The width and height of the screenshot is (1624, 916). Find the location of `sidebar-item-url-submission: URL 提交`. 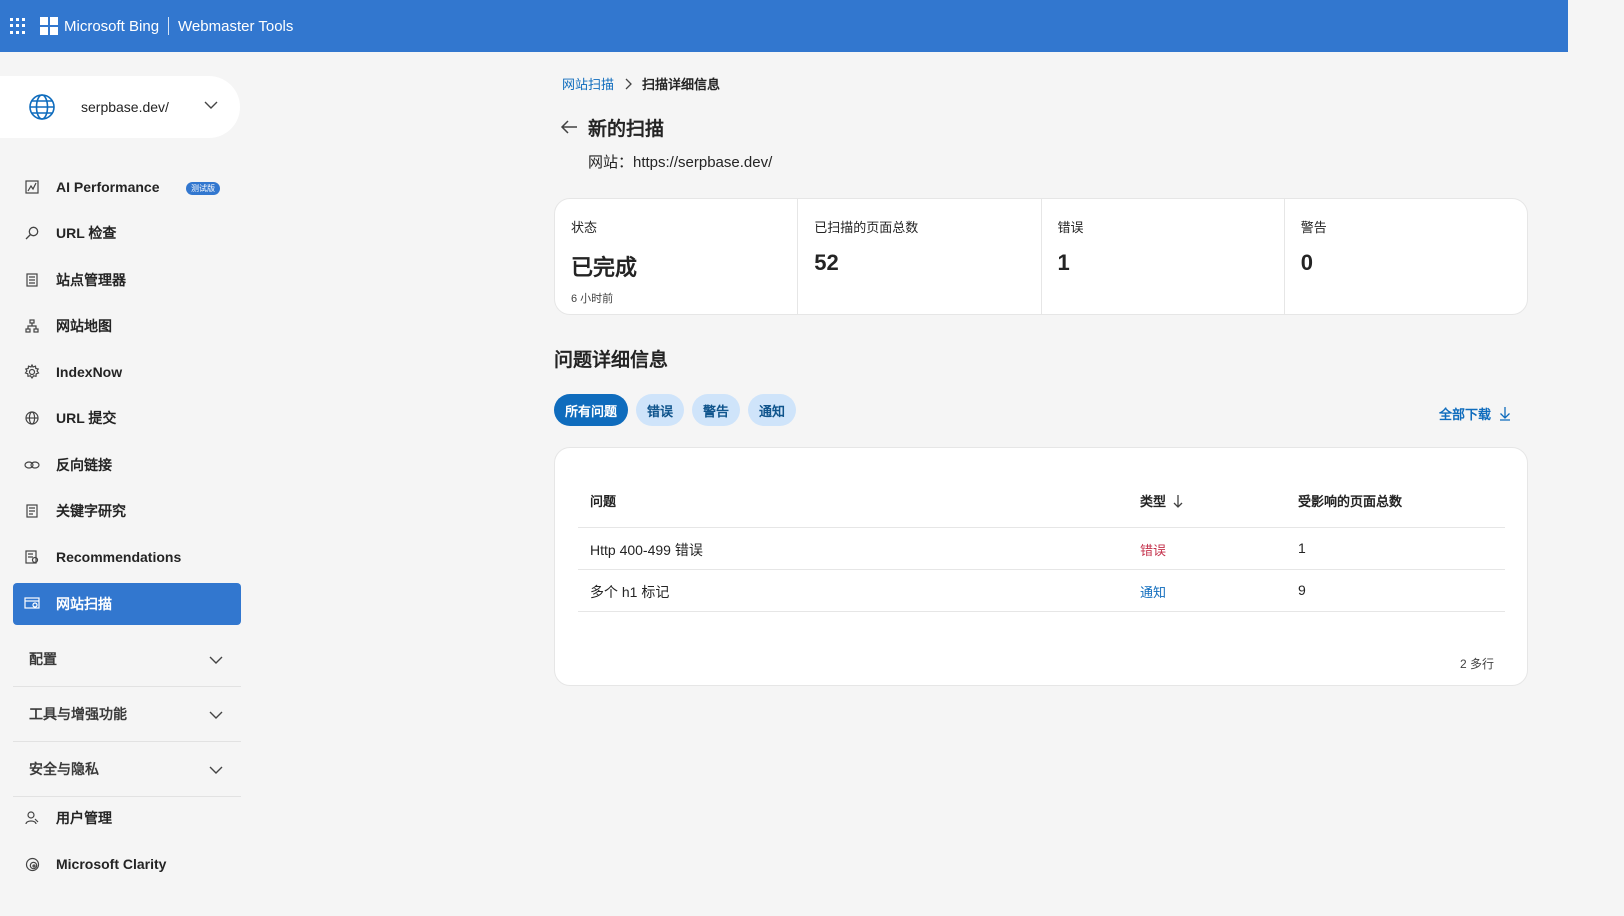

sidebar-item-url-submission: URL 提交 is located at coordinates (127, 418).